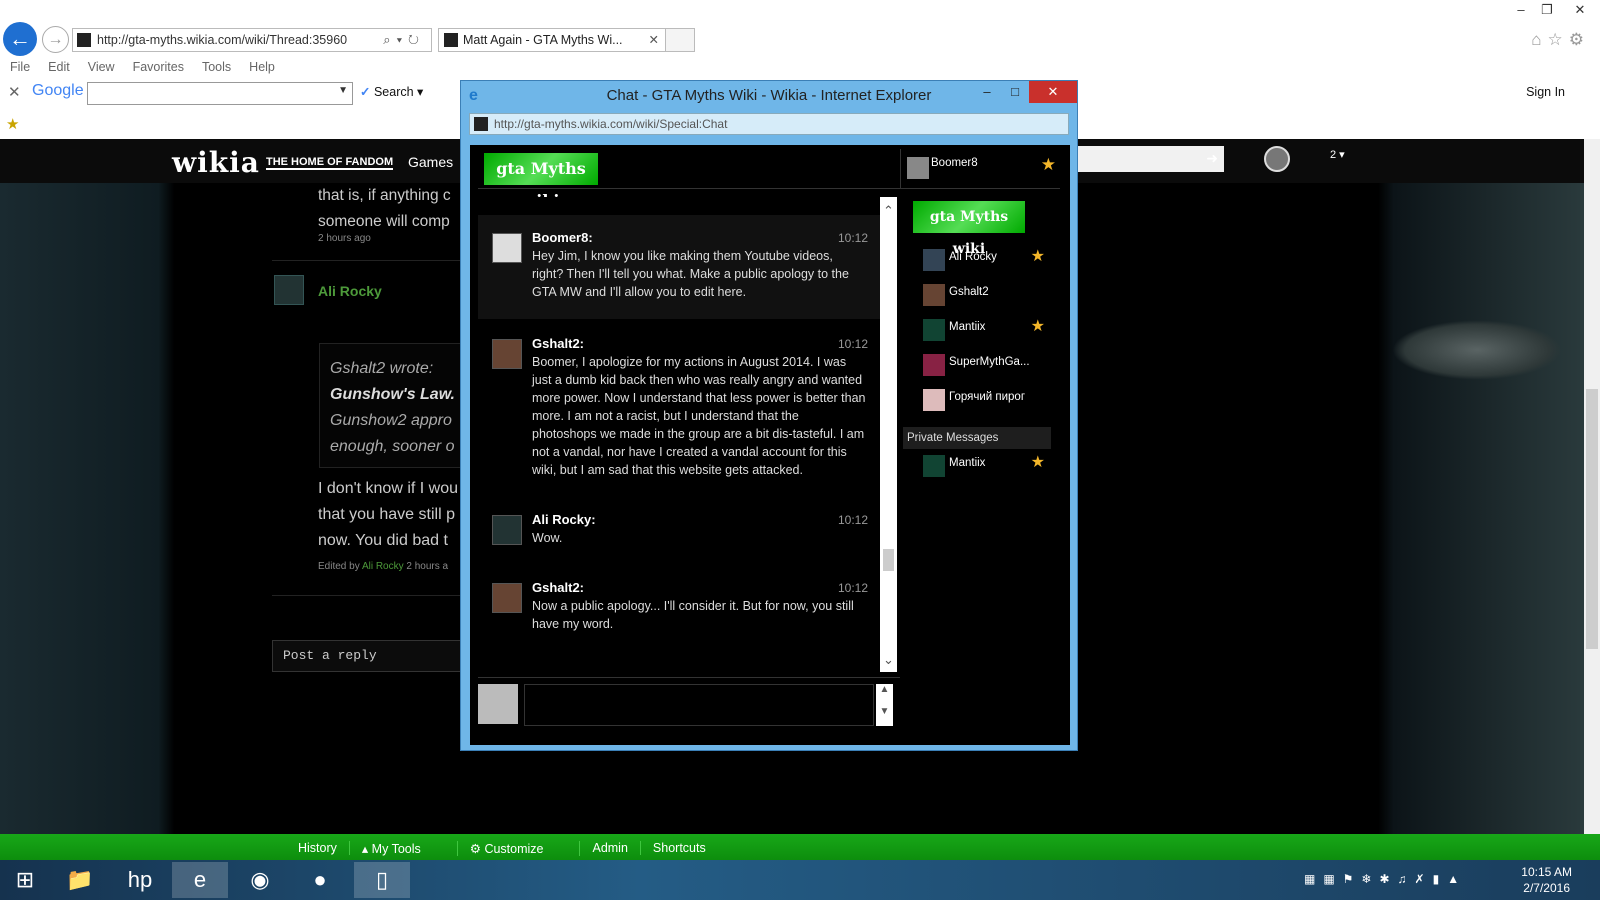  What do you see at coordinates (969, 229) in the screenshot?
I see `wiki-badge: gta Myths wiki` at bounding box center [969, 229].